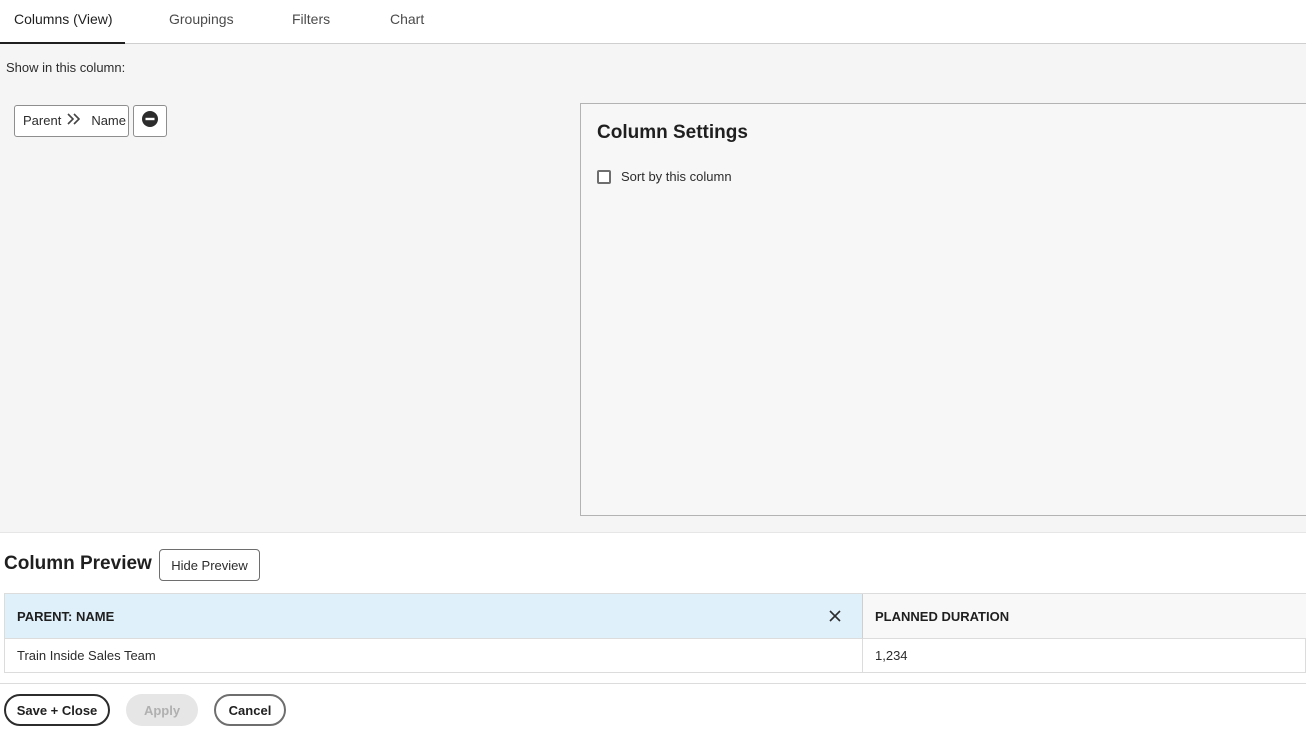  Describe the element at coordinates (891, 655) in the screenshot. I see `table-cell: 1,234` at that location.